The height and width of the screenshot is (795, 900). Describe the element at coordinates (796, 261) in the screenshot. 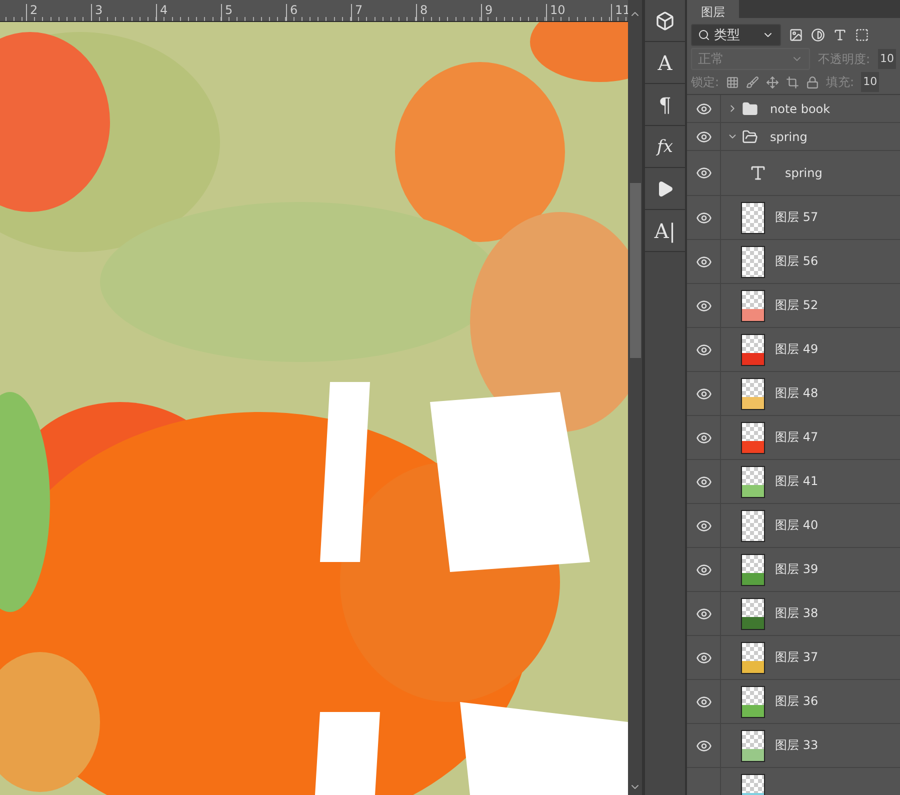

I see `layer-name: 图层 56` at that location.